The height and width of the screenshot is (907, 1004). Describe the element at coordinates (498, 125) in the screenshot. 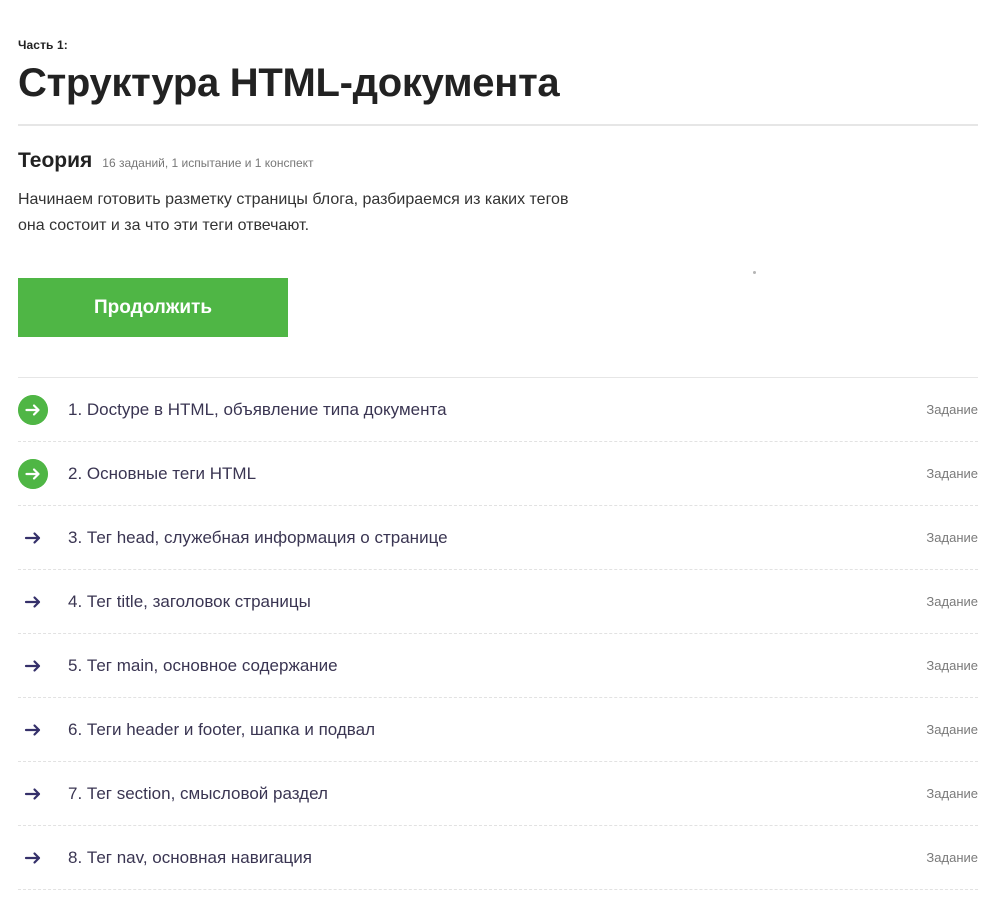

I see `title-divider` at that location.